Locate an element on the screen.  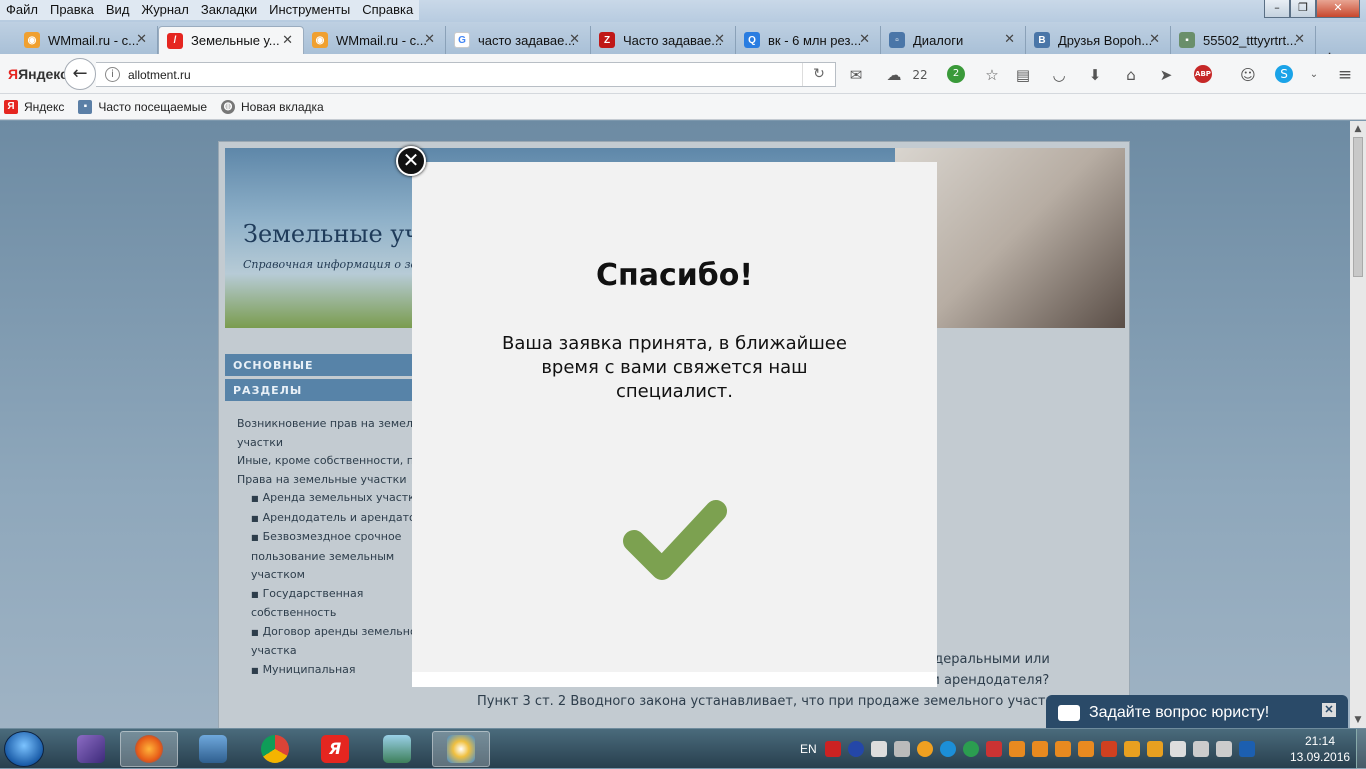
tray-blue-icon is located at coordinates (947, 749).